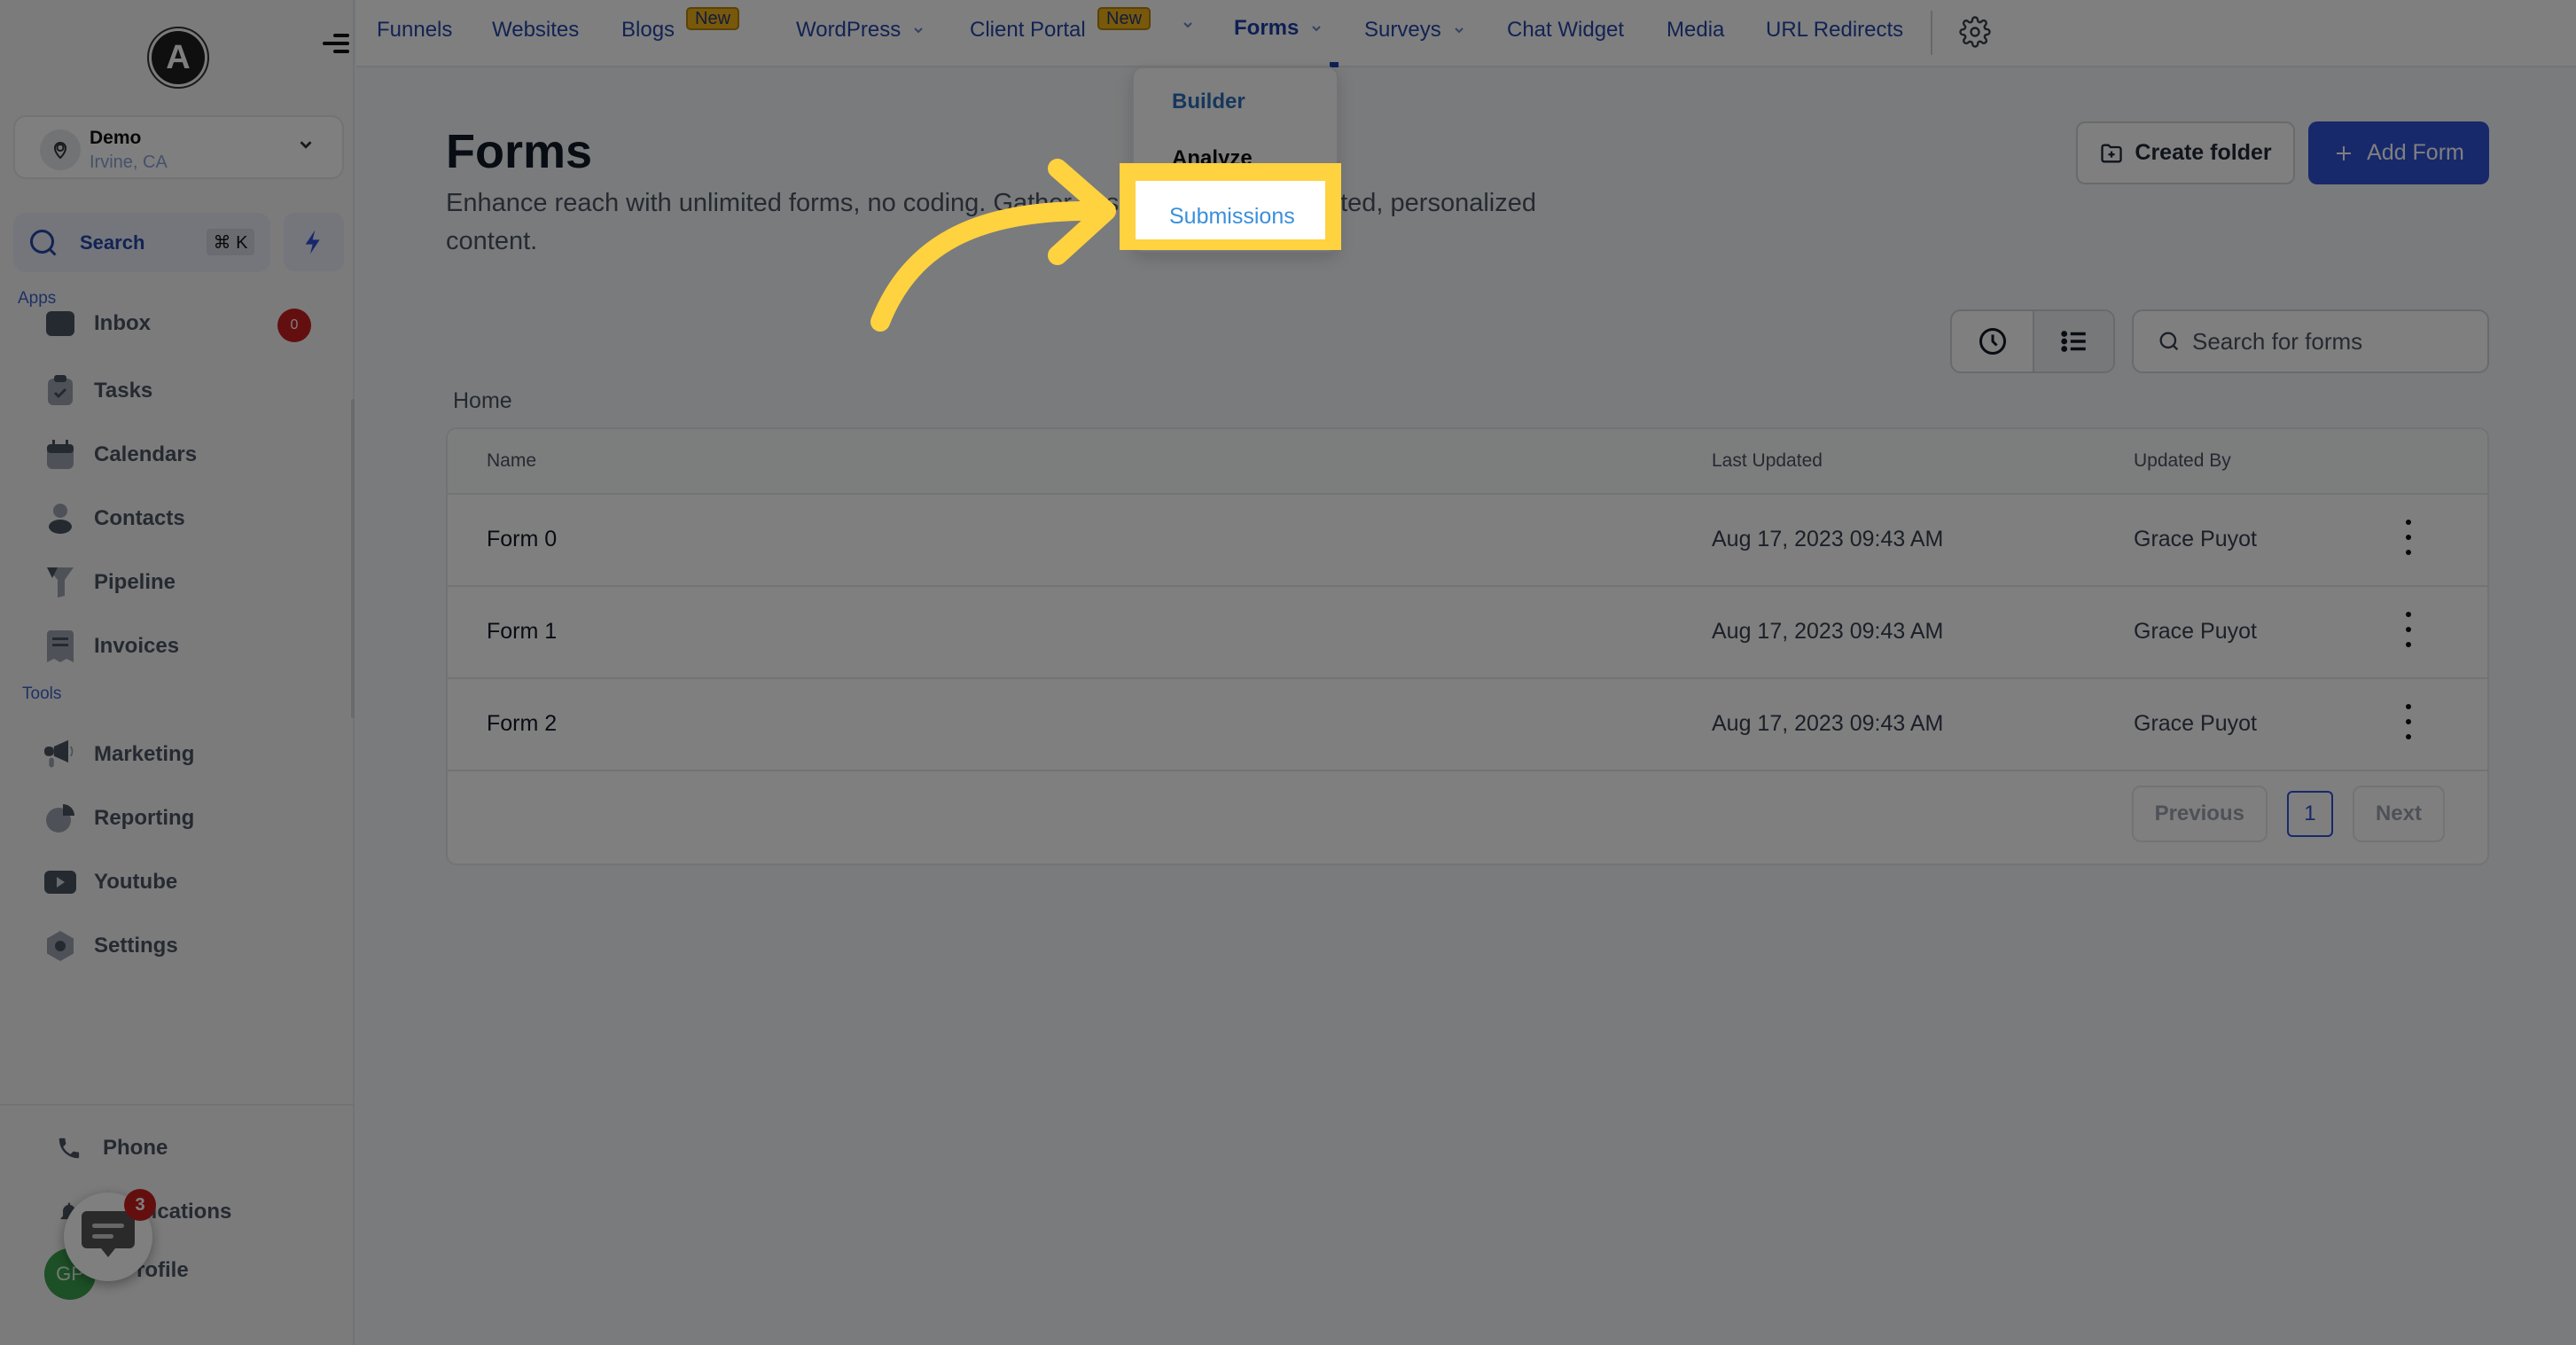  Describe the element at coordinates (1230, 210) in the screenshot. I see `menu-item-submissions: Submissions` at that location.